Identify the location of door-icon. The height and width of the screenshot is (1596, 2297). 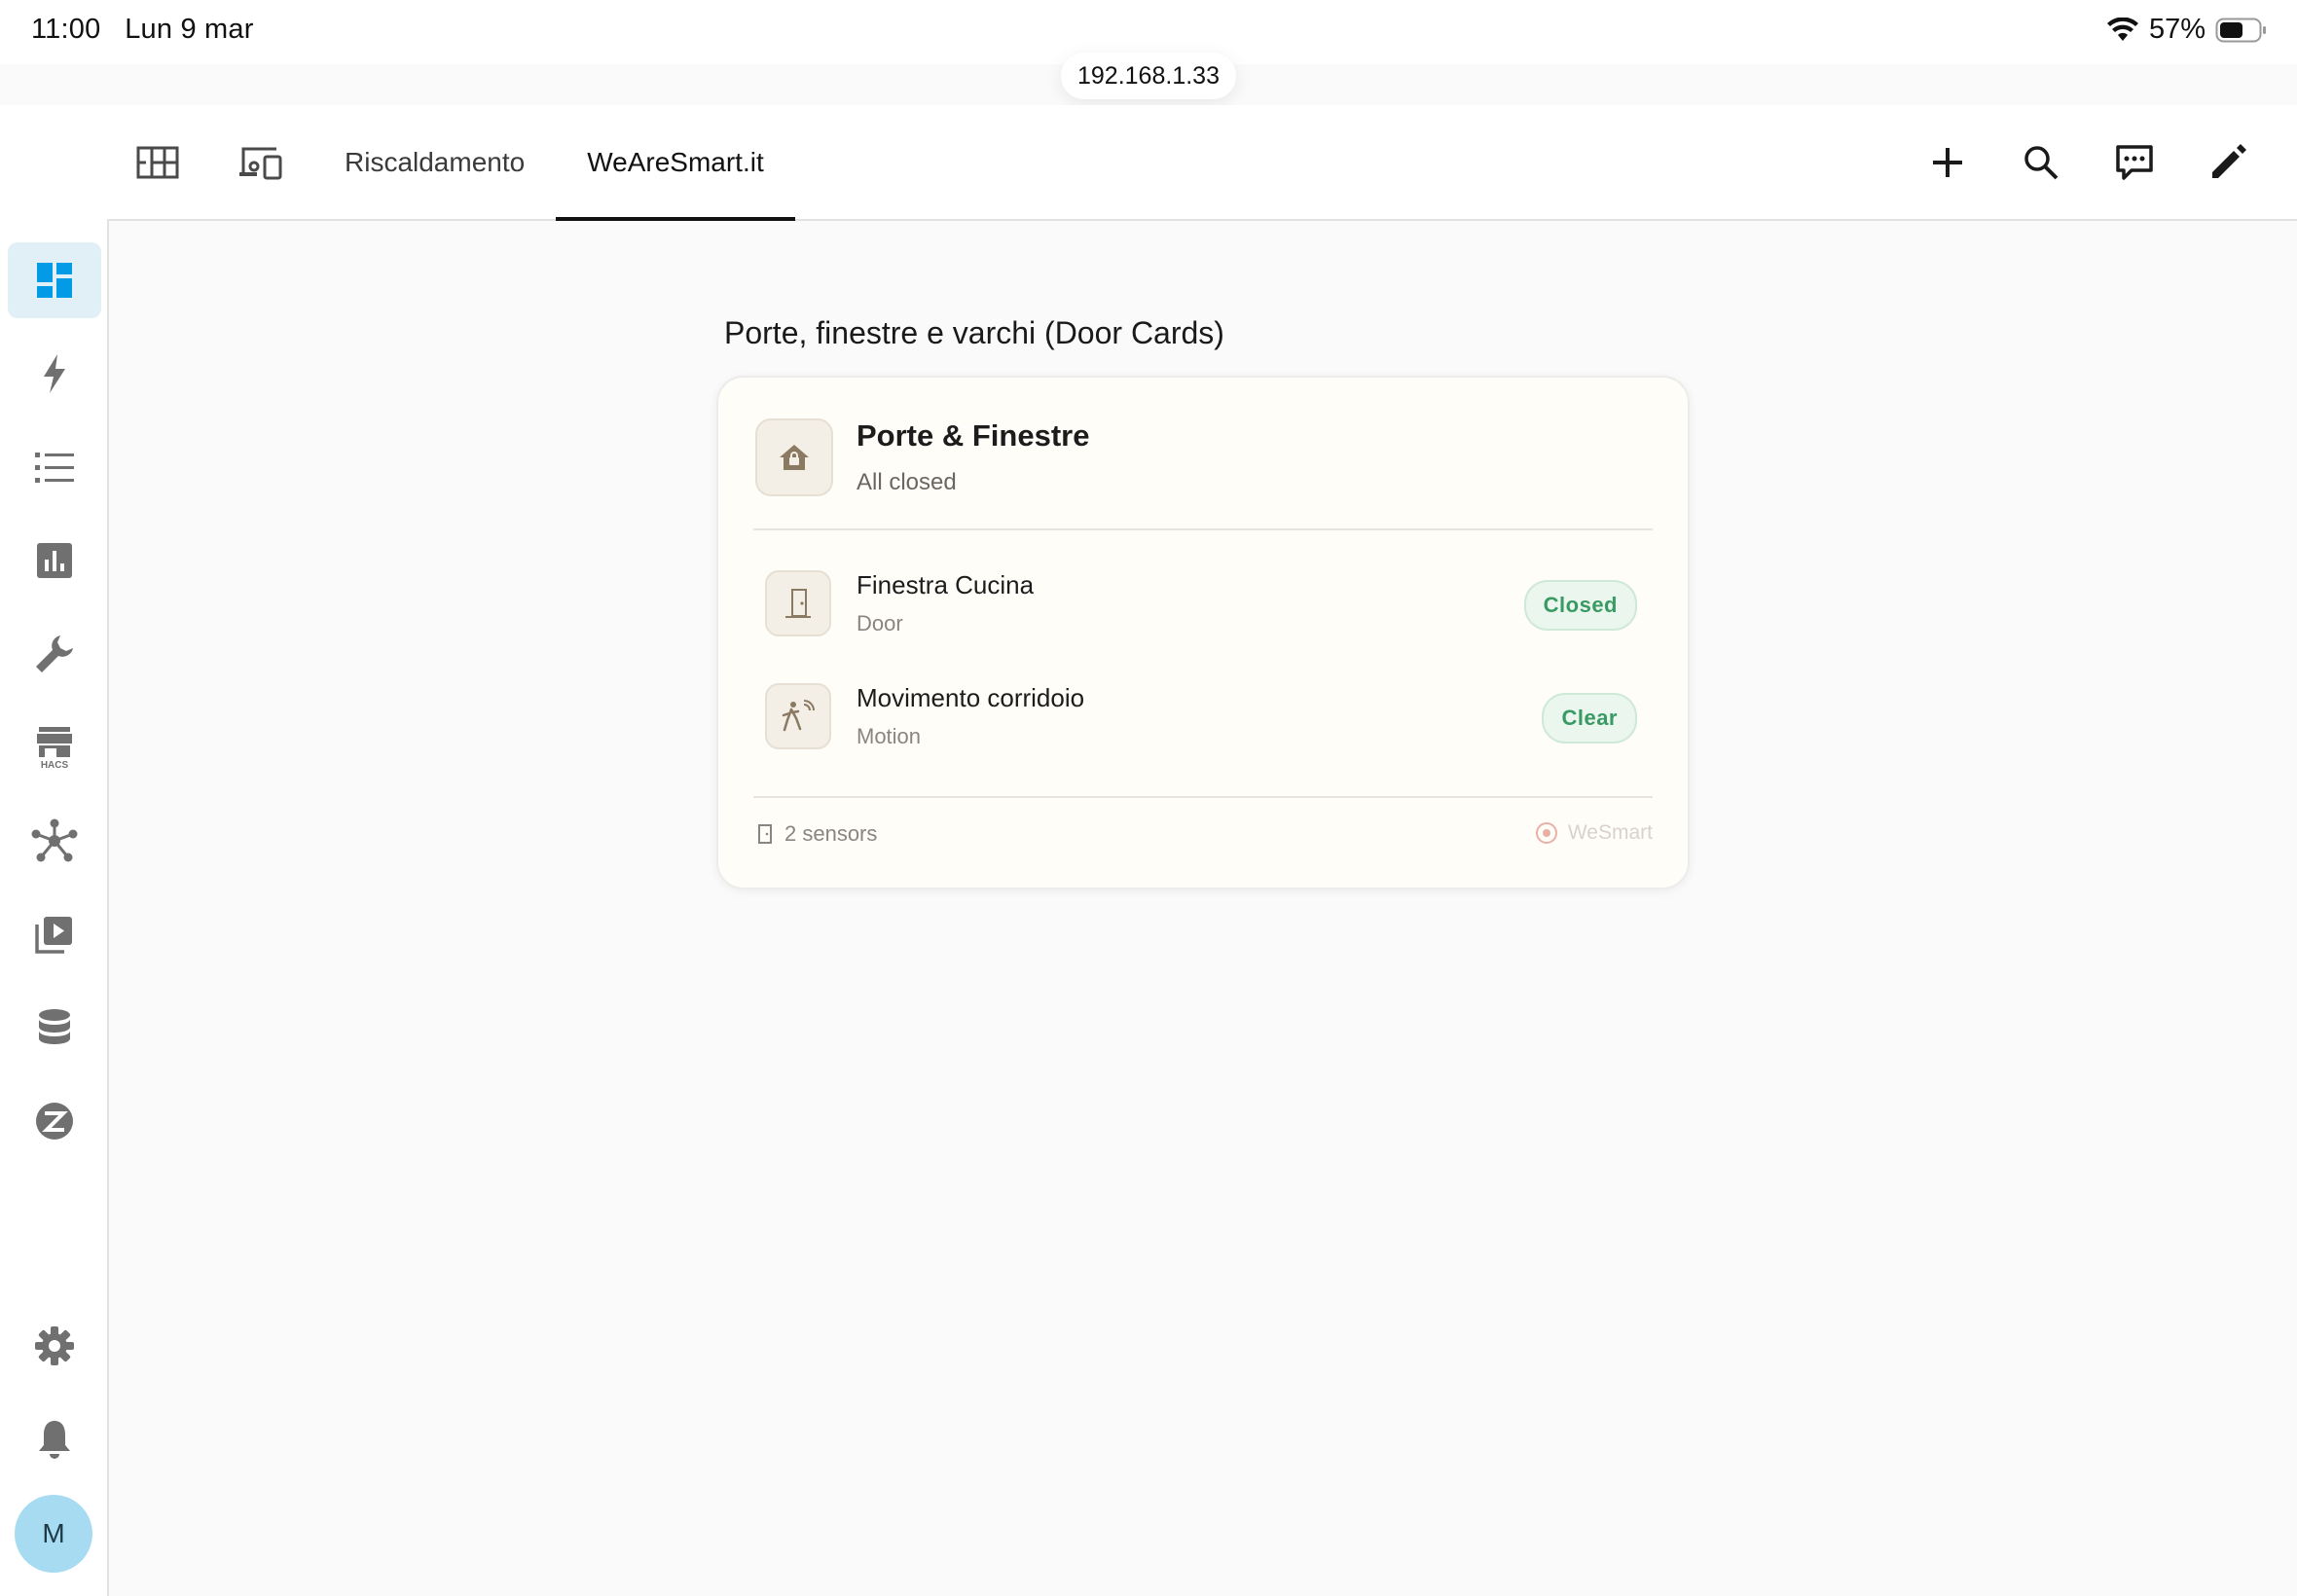
(798, 603).